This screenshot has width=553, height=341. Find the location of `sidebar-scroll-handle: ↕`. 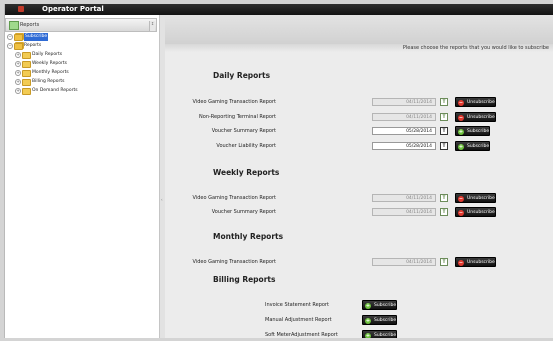

sidebar-scroll-handle: ↕ is located at coordinates (152, 26).